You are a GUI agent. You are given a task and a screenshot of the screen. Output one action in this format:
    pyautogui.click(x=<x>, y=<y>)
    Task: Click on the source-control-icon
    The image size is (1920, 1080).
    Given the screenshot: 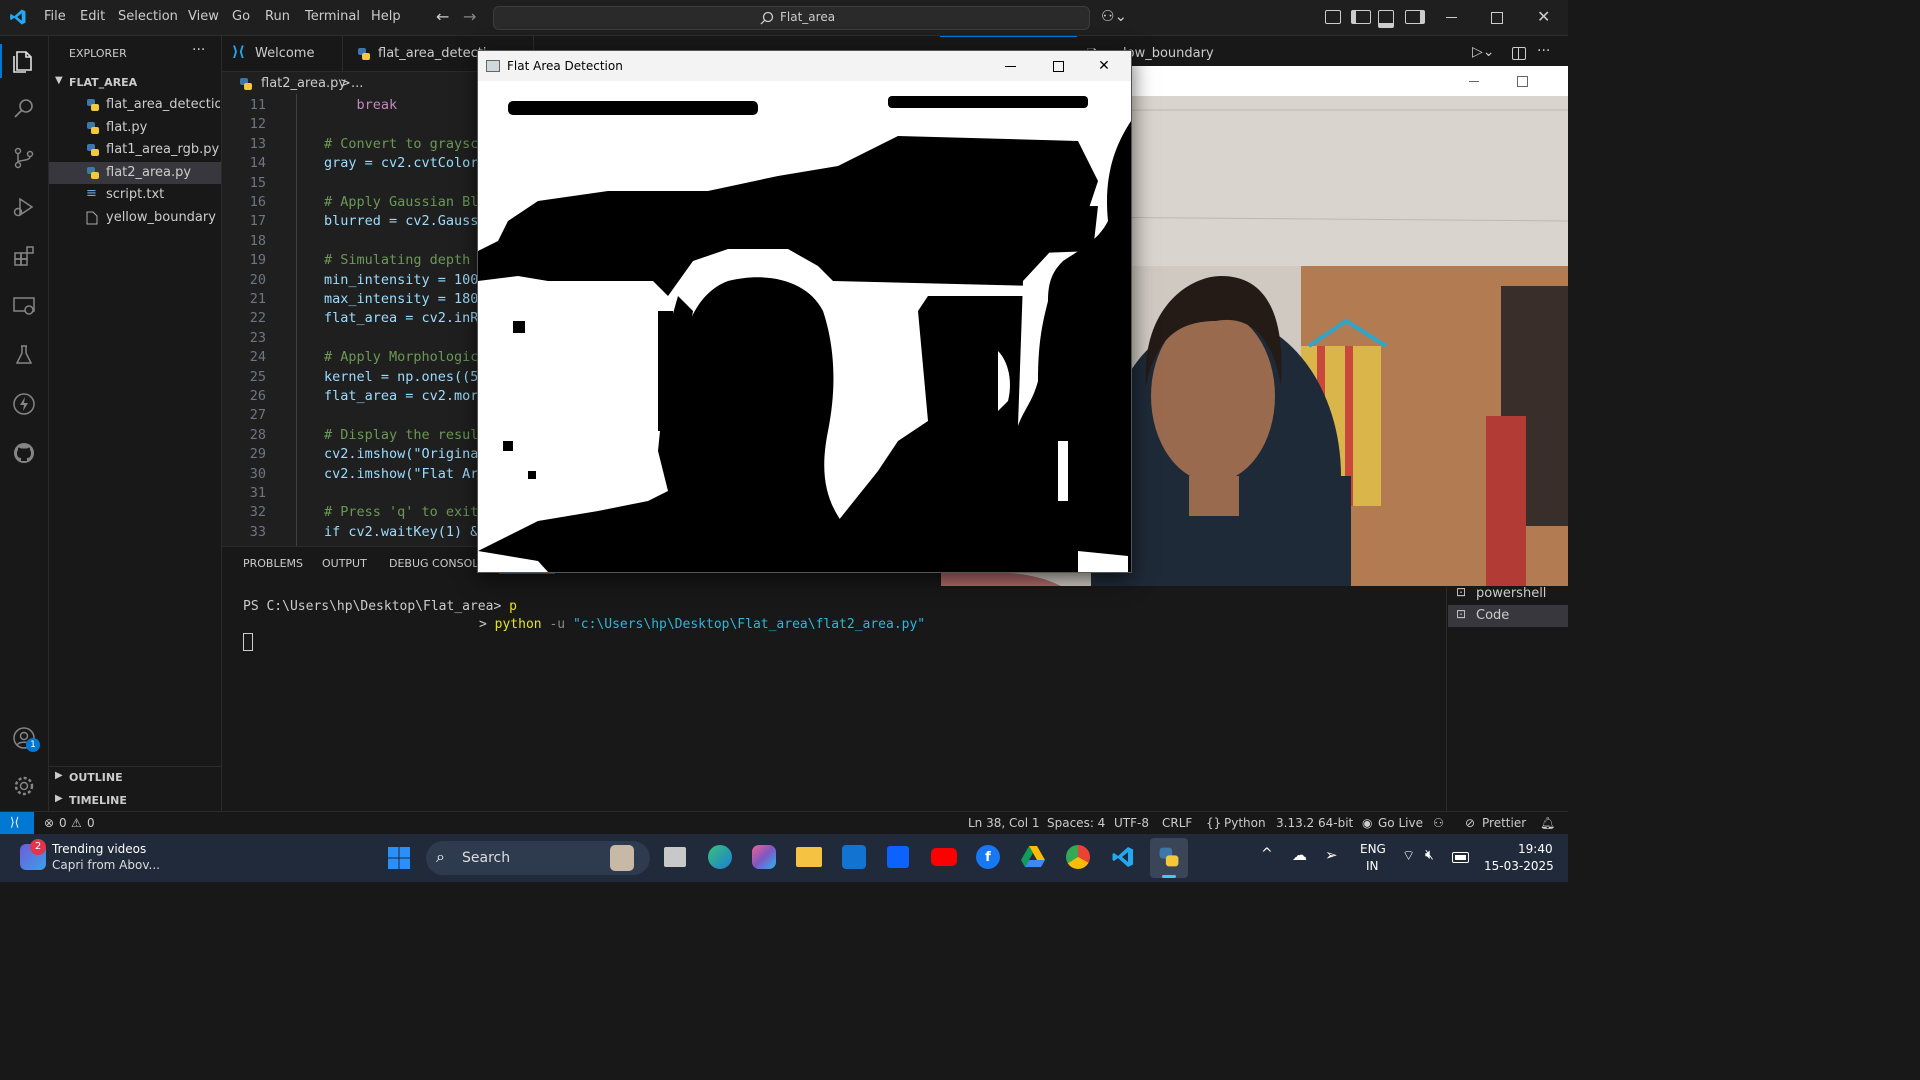 What is the action you would take?
    pyautogui.click(x=24, y=158)
    